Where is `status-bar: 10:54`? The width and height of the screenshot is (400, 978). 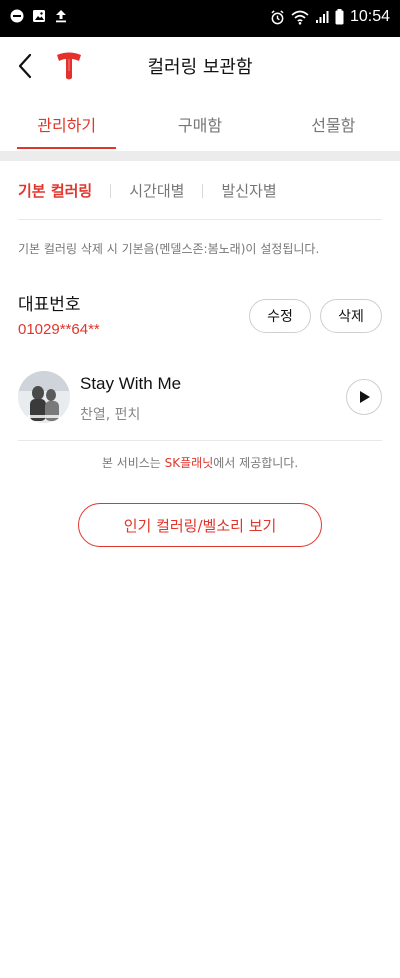
status-bar: 10:54 is located at coordinates (200, 18).